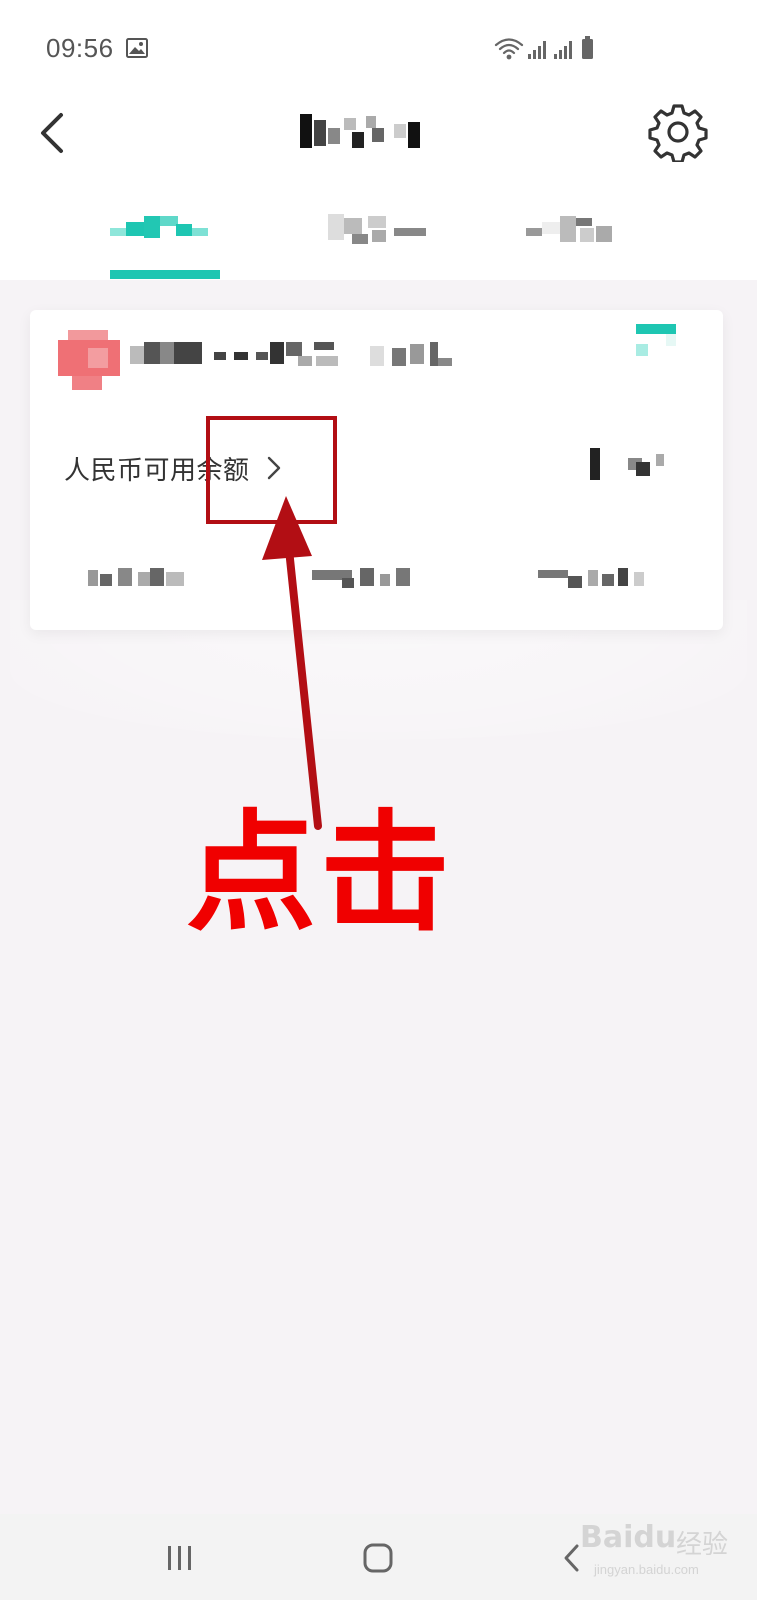 The width and height of the screenshot is (757, 1600). What do you see at coordinates (320, 873) in the screenshot?
I see `click-instruction-text: 点击` at bounding box center [320, 873].